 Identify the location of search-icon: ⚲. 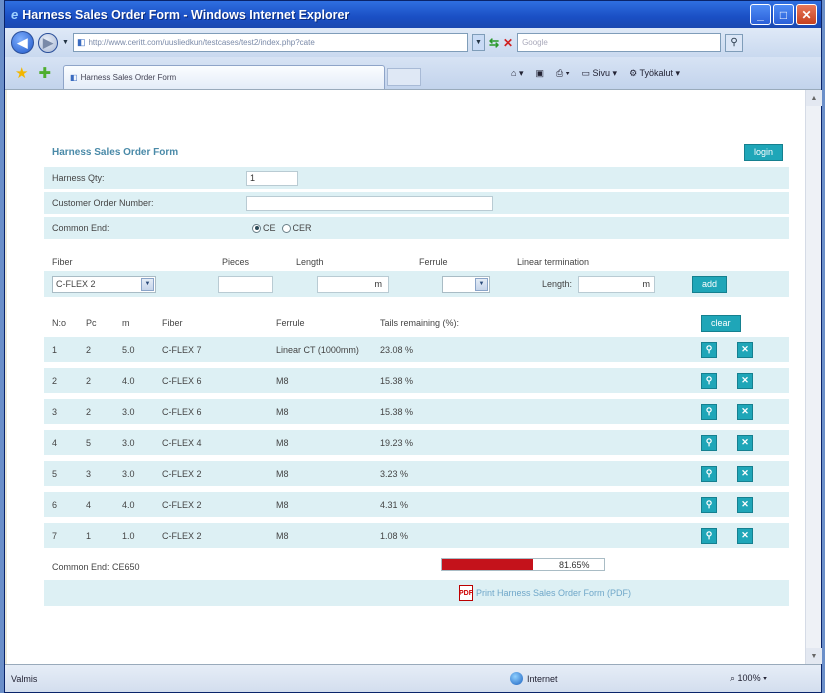
(734, 42).